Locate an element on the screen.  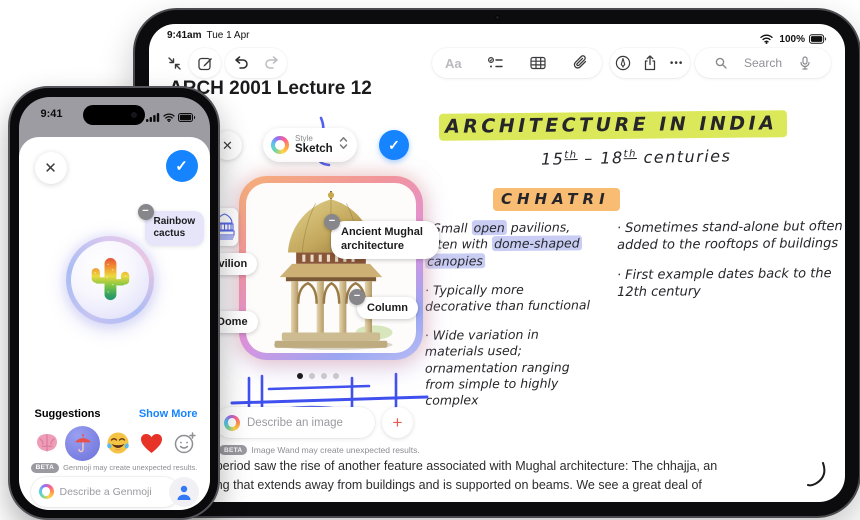
pen-stroke is located at coordinates (817, 477).